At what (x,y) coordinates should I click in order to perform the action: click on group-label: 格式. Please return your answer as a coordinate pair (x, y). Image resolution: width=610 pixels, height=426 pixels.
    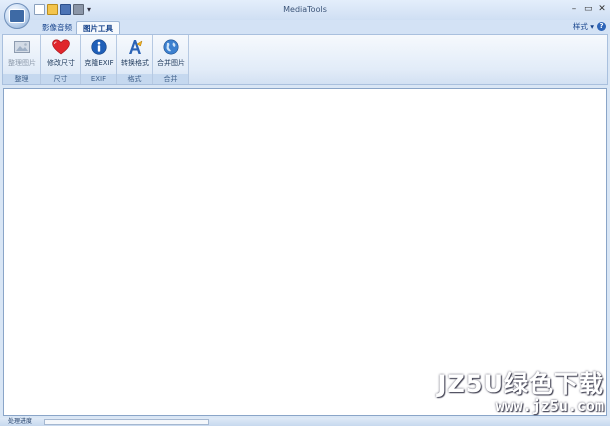
    Looking at the image, I should click on (134, 79).